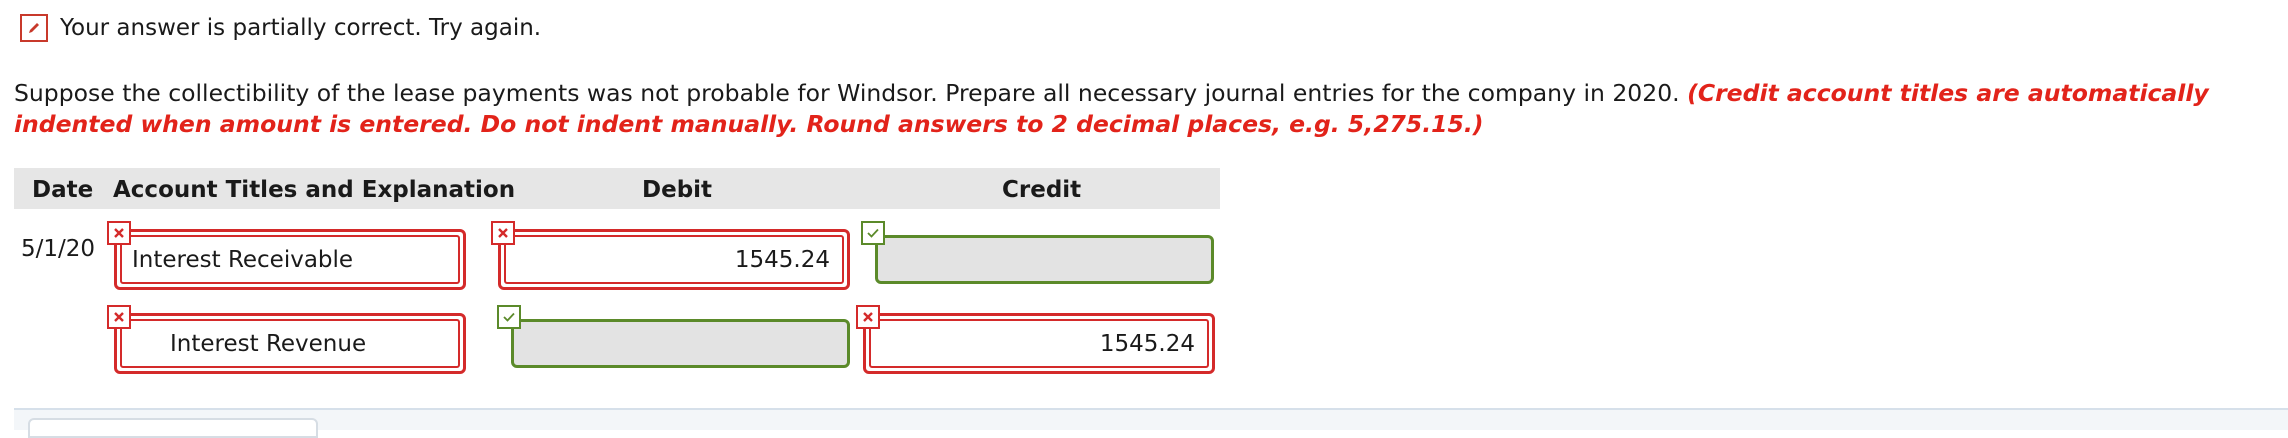 This screenshot has width=2288, height=438. I want to click on row1-account-input: Interest Receivable, so click(290, 259).